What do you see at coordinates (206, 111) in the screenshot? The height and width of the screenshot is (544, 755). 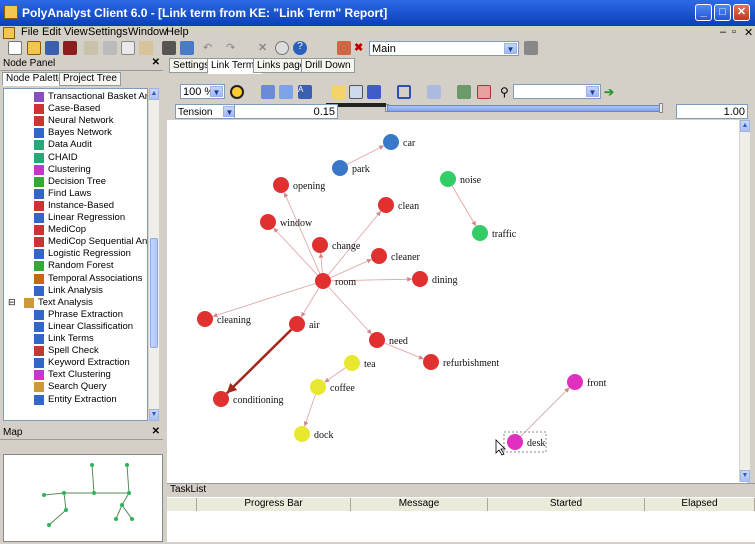 I see `tension-select: Tension ▼` at bounding box center [206, 111].